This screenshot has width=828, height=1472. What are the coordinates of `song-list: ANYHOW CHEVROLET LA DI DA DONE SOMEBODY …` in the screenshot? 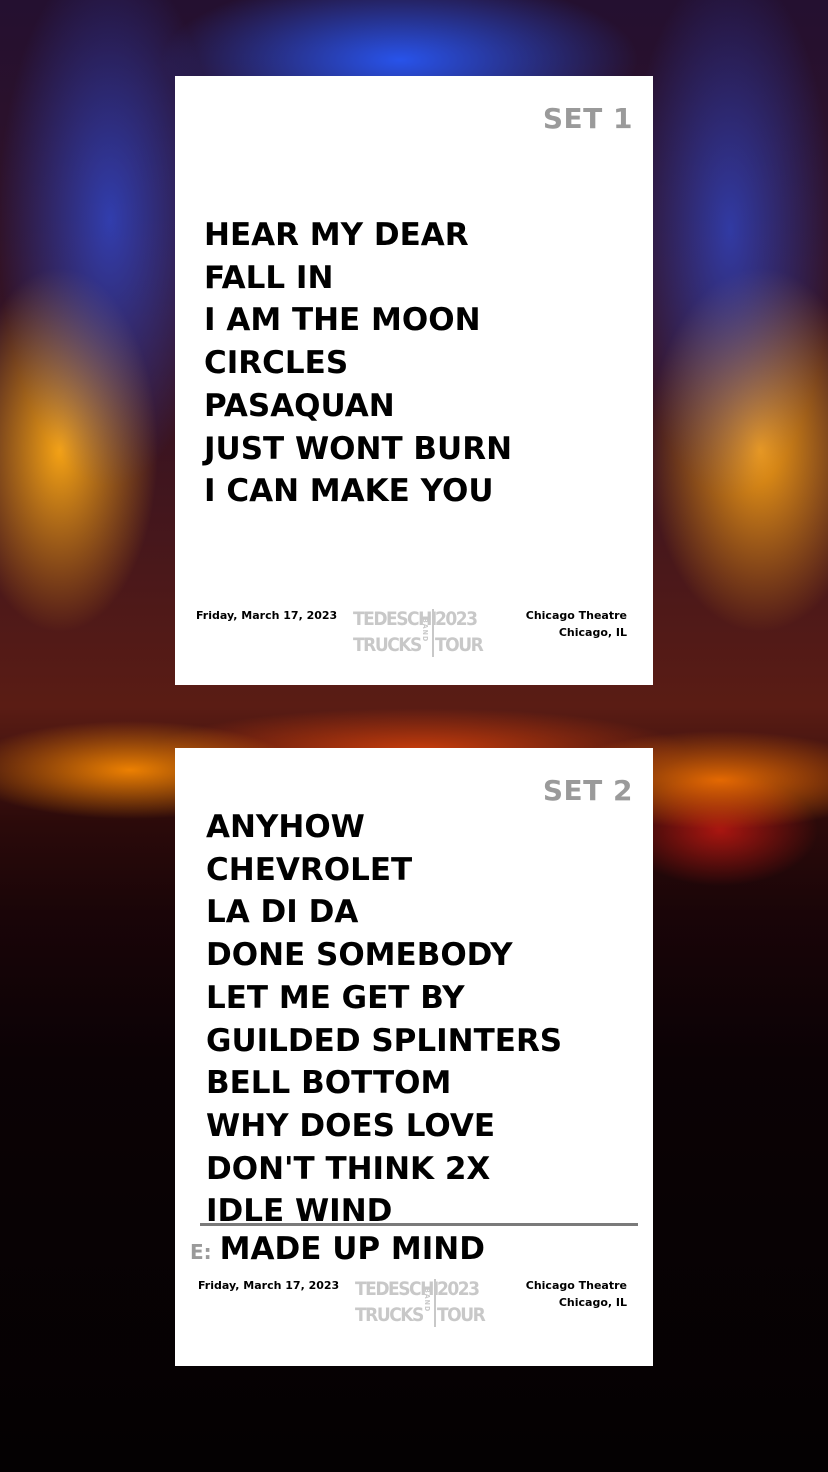 It's located at (384, 1019).